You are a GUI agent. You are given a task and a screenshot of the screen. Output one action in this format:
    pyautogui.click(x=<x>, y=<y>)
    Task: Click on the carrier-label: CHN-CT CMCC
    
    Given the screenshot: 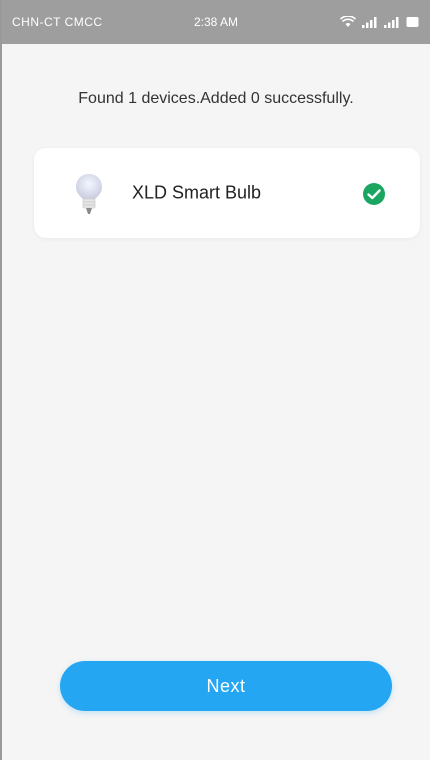 What is the action you would take?
    pyautogui.click(x=57, y=22)
    